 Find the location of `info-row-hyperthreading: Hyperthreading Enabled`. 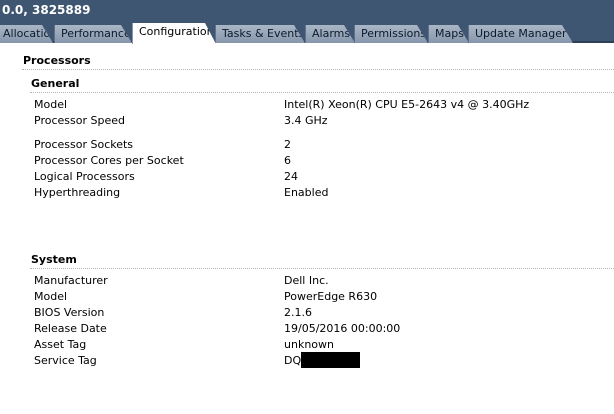

info-row-hyperthreading: Hyperthreading Enabled is located at coordinates (324, 192).